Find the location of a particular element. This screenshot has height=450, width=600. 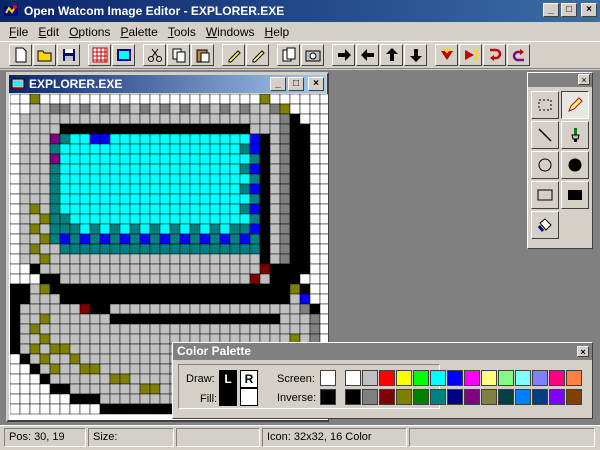

flip-vertical-button is located at coordinates (470, 55).